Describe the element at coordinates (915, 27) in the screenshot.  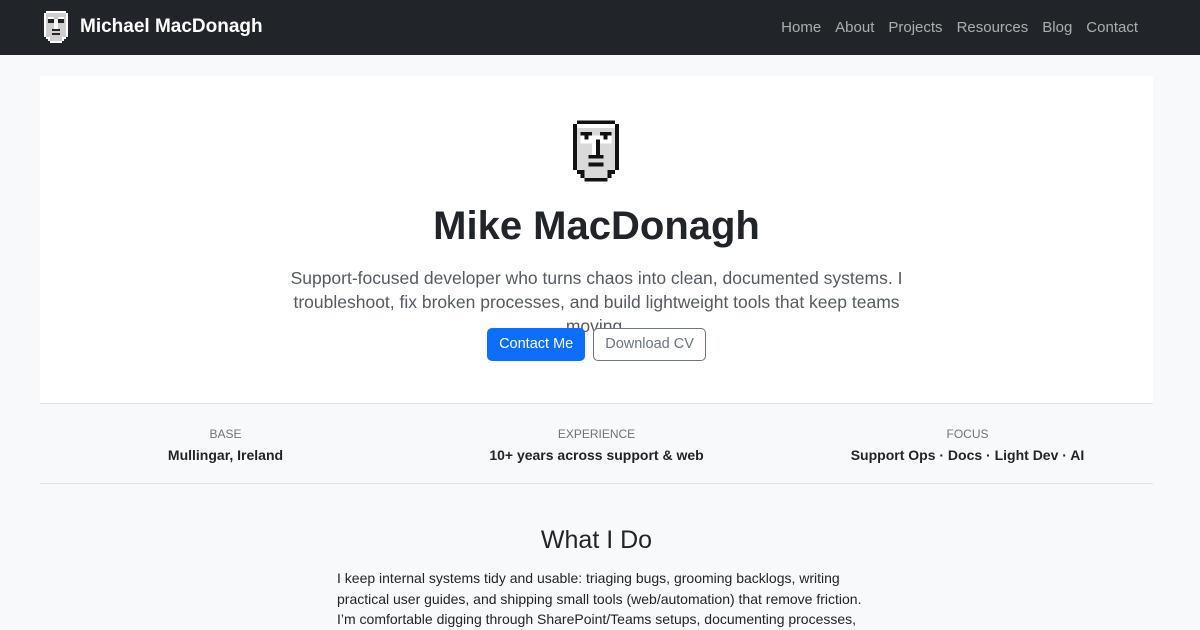
I see `nav-link-projects: Projects` at that location.